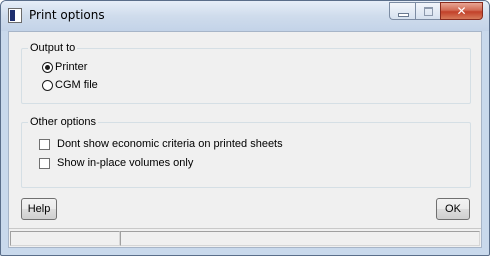 The image size is (490, 256). What do you see at coordinates (53, 48) in the screenshot?
I see `output-to-legend: Output to` at bounding box center [53, 48].